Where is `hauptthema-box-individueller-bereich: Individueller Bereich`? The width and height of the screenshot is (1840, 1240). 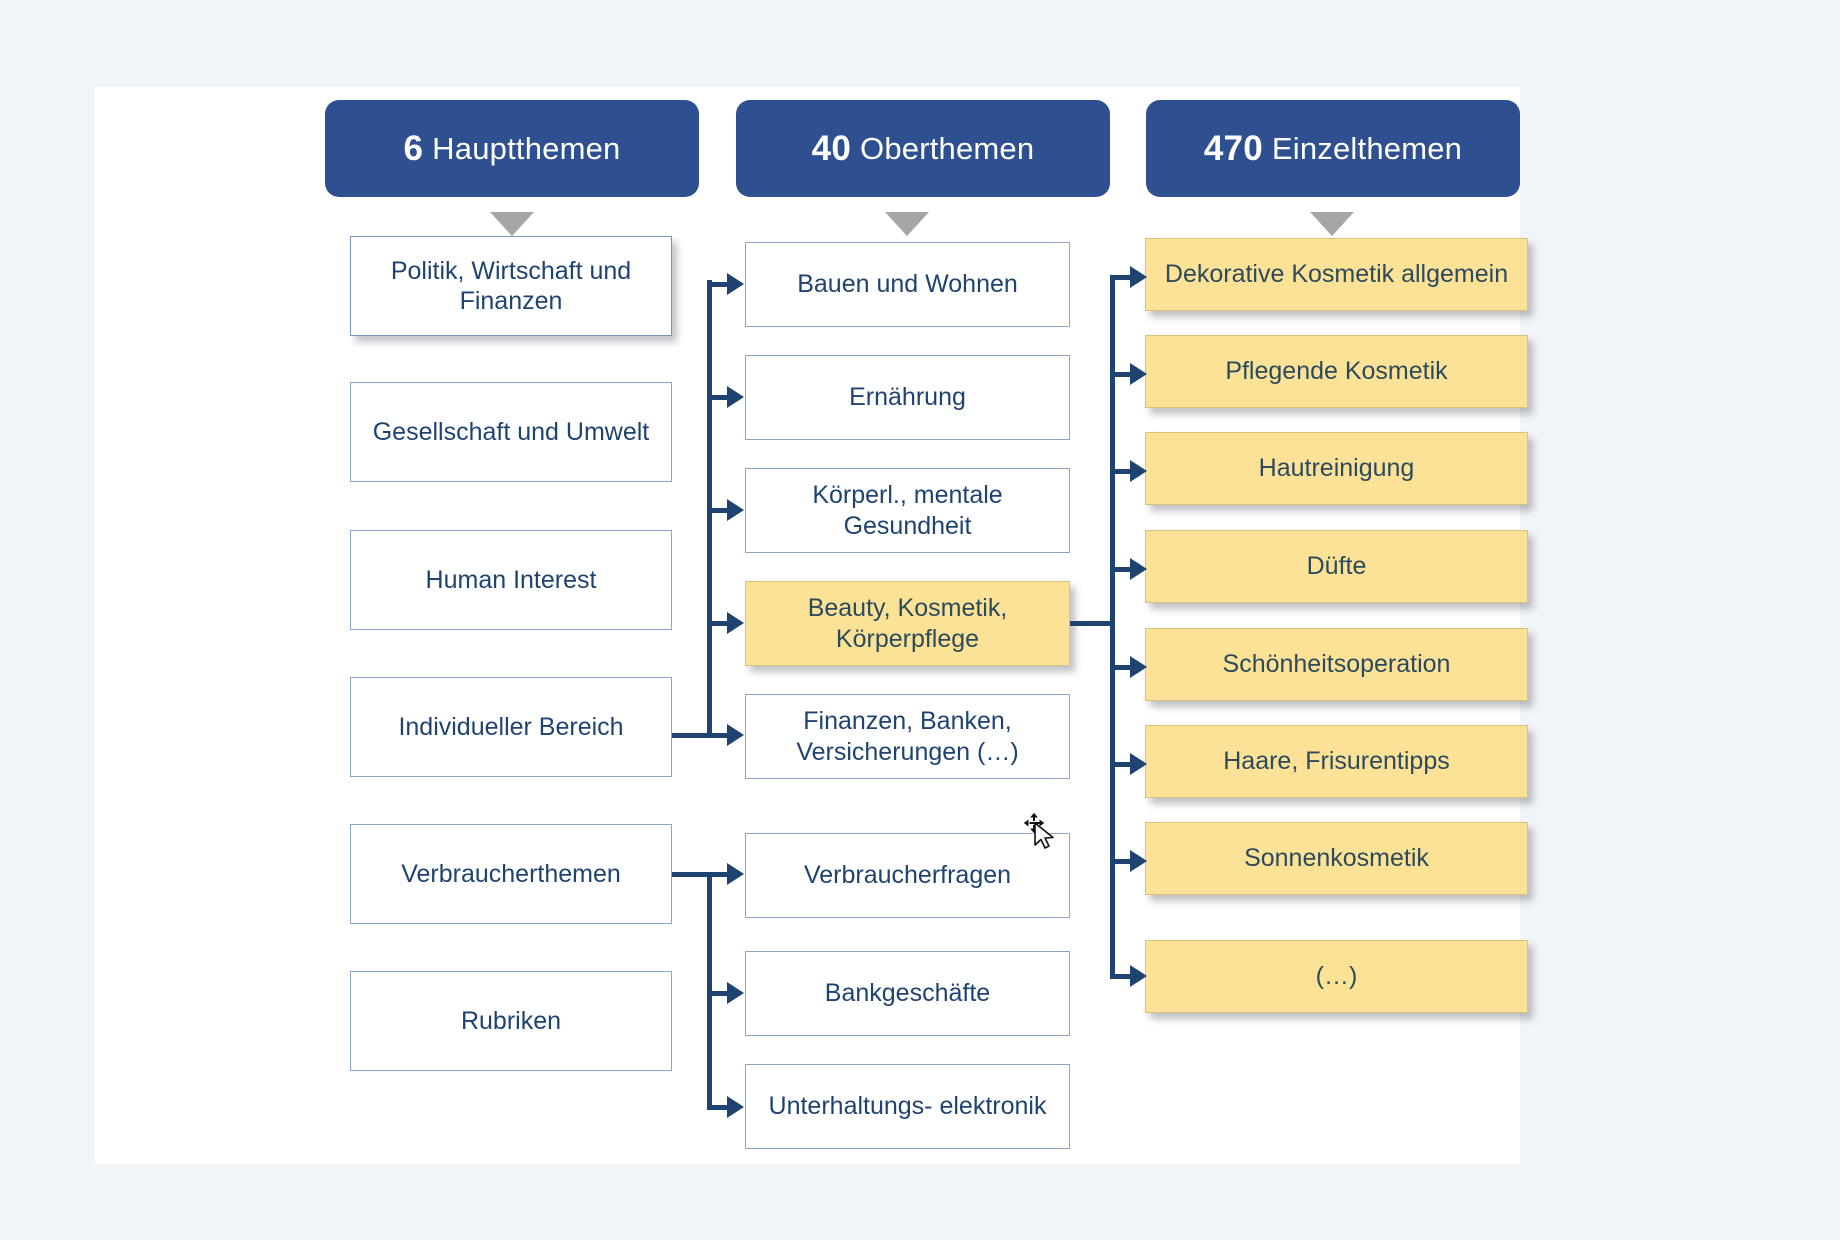
hauptthema-box-individueller-bereich: Individueller Bereich is located at coordinates (511, 727).